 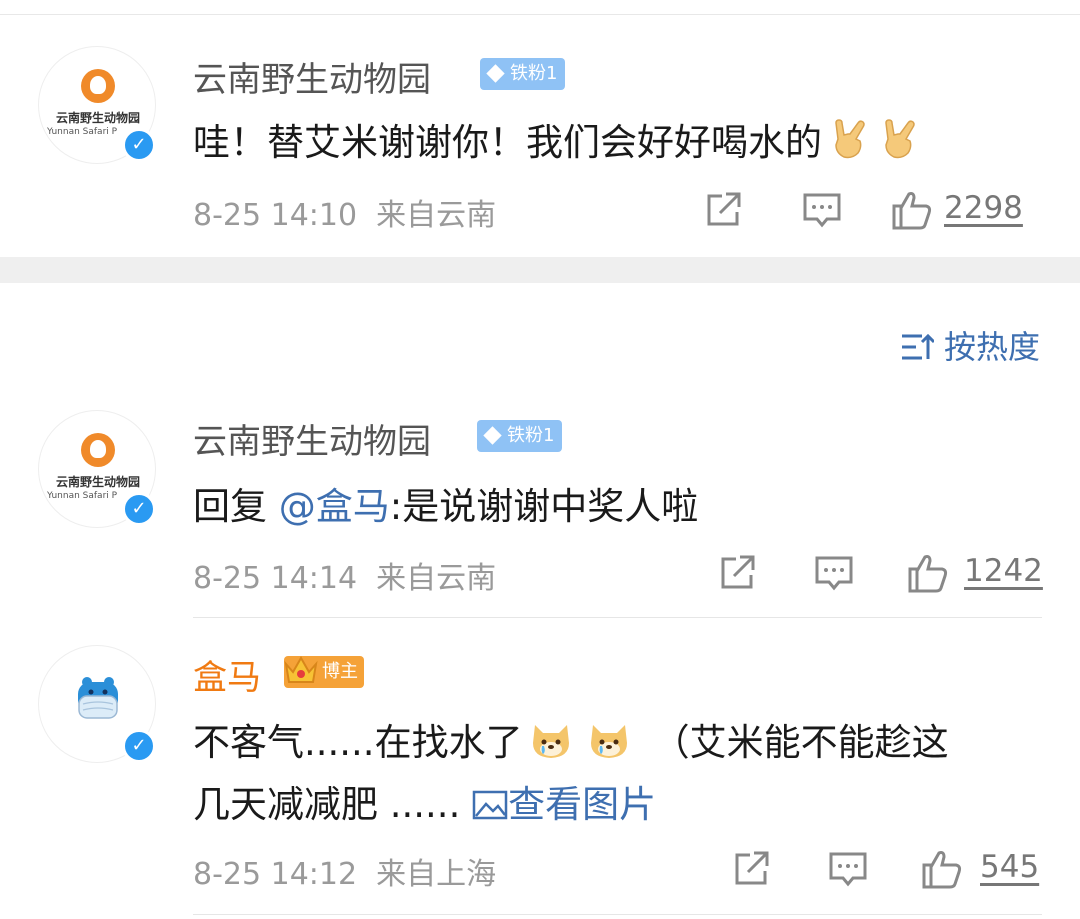 What do you see at coordinates (800, 742) in the screenshot?
I see `comment-body-continued: （艾米能不能趁这` at bounding box center [800, 742].